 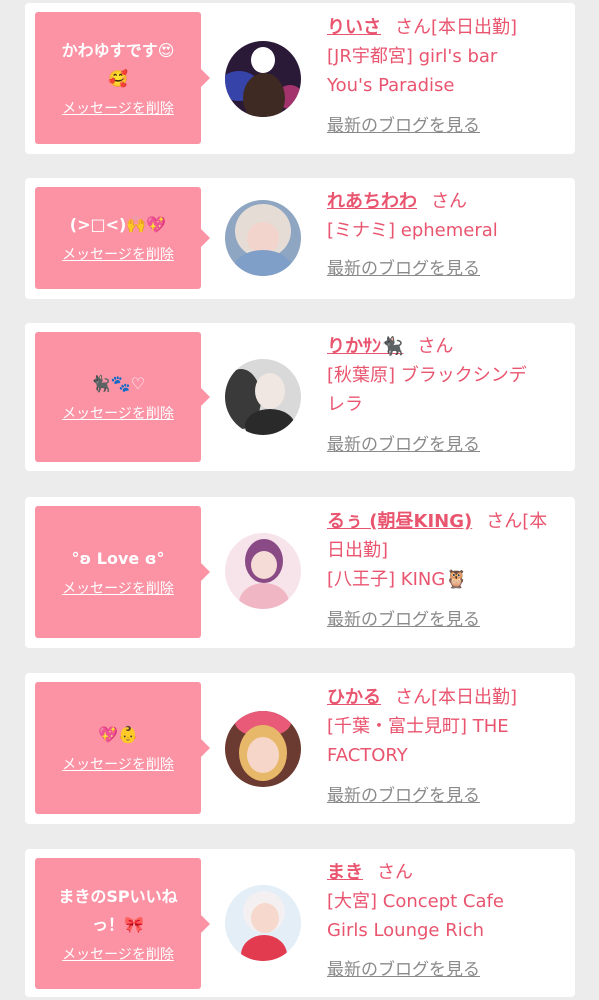 What do you see at coordinates (418, 726) in the screenshot?
I see `shop-text: [千葉・富士見町] THE` at bounding box center [418, 726].